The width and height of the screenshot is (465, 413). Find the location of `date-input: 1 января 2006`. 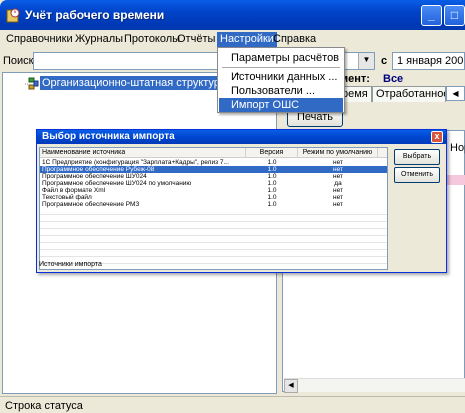

date-input: 1 января 2006 is located at coordinates (428, 61).